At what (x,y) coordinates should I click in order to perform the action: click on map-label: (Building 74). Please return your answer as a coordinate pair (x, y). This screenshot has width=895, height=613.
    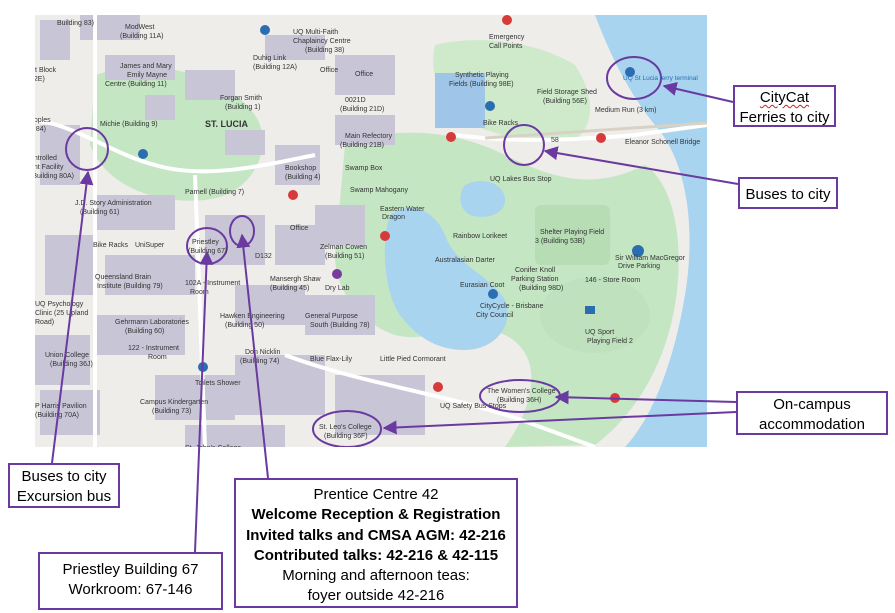
    Looking at the image, I should click on (259, 361).